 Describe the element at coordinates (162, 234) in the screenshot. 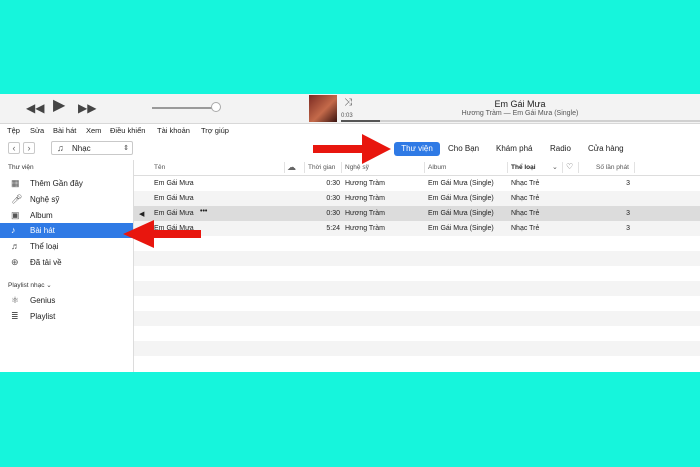

I see `annotation-arrow-songs` at that location.